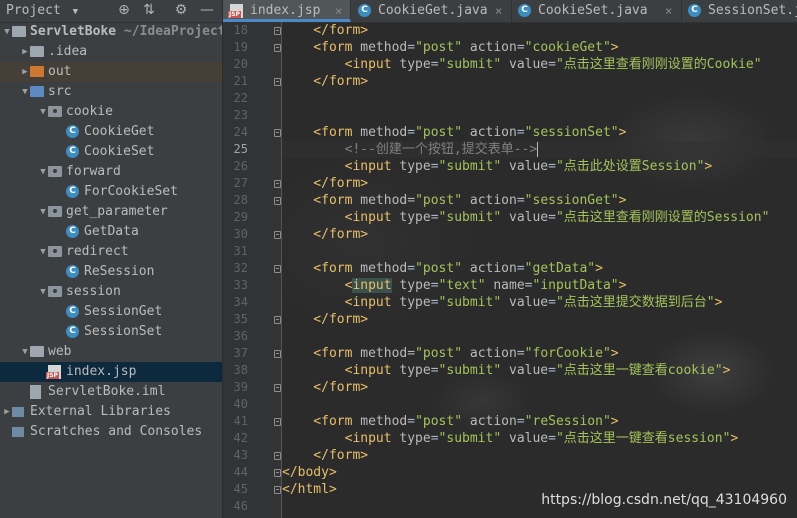 Image resolution: width=797 pixels, height=518 pixels. What do you see at coordinates (111, 192) in the screenshot?
I see `tree-item-forcookieset: C ForCookieSet` at bounding box center [111, 192].